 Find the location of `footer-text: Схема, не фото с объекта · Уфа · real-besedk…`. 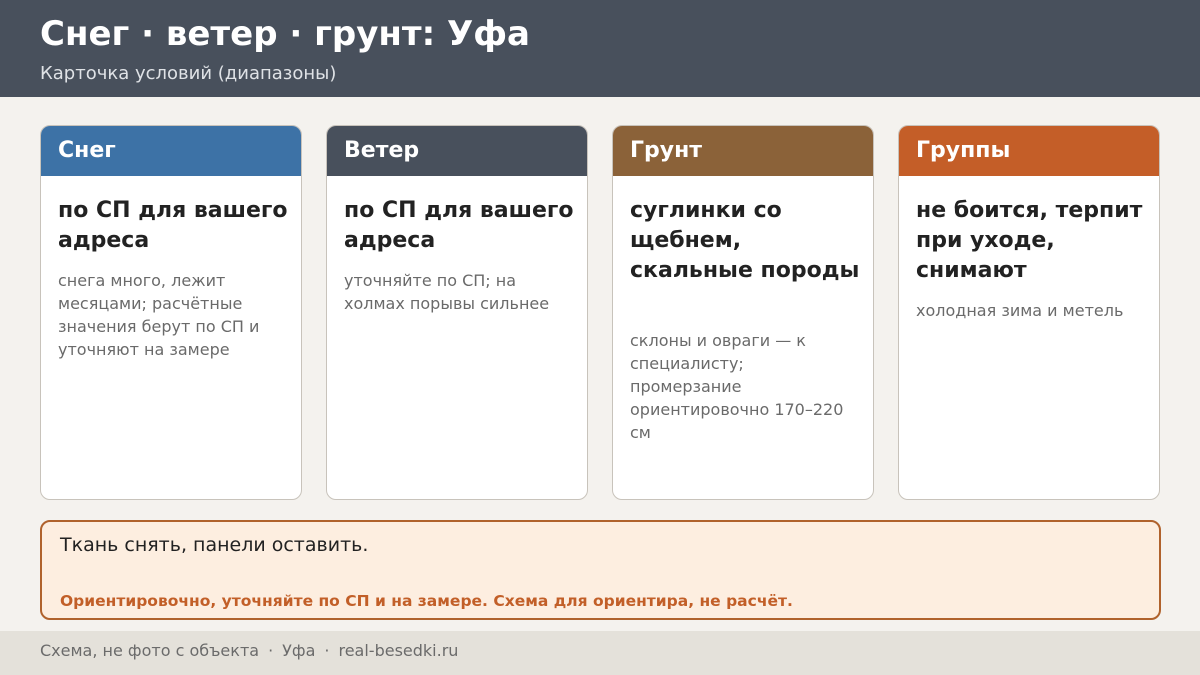

footer-text: Схема, не фото с объекта · Уфа · real-besedk… is located at coordinates (249, 650).